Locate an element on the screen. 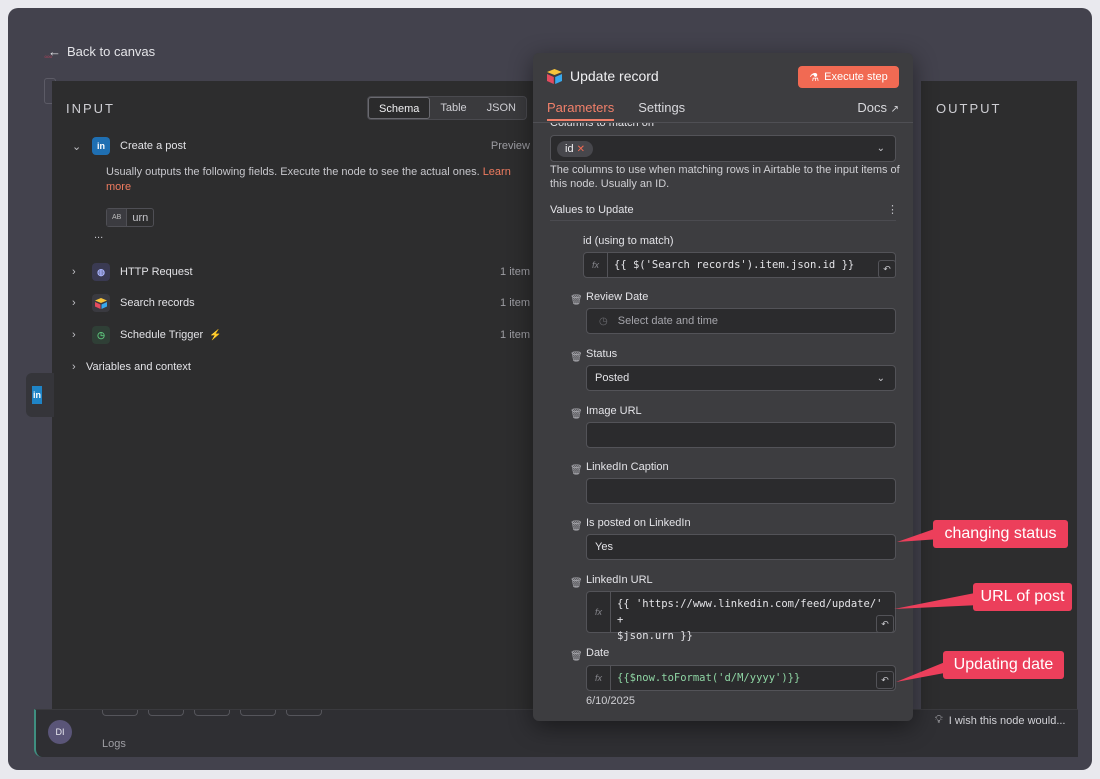  url-callout-pointer is located at coordinates (937, 600).